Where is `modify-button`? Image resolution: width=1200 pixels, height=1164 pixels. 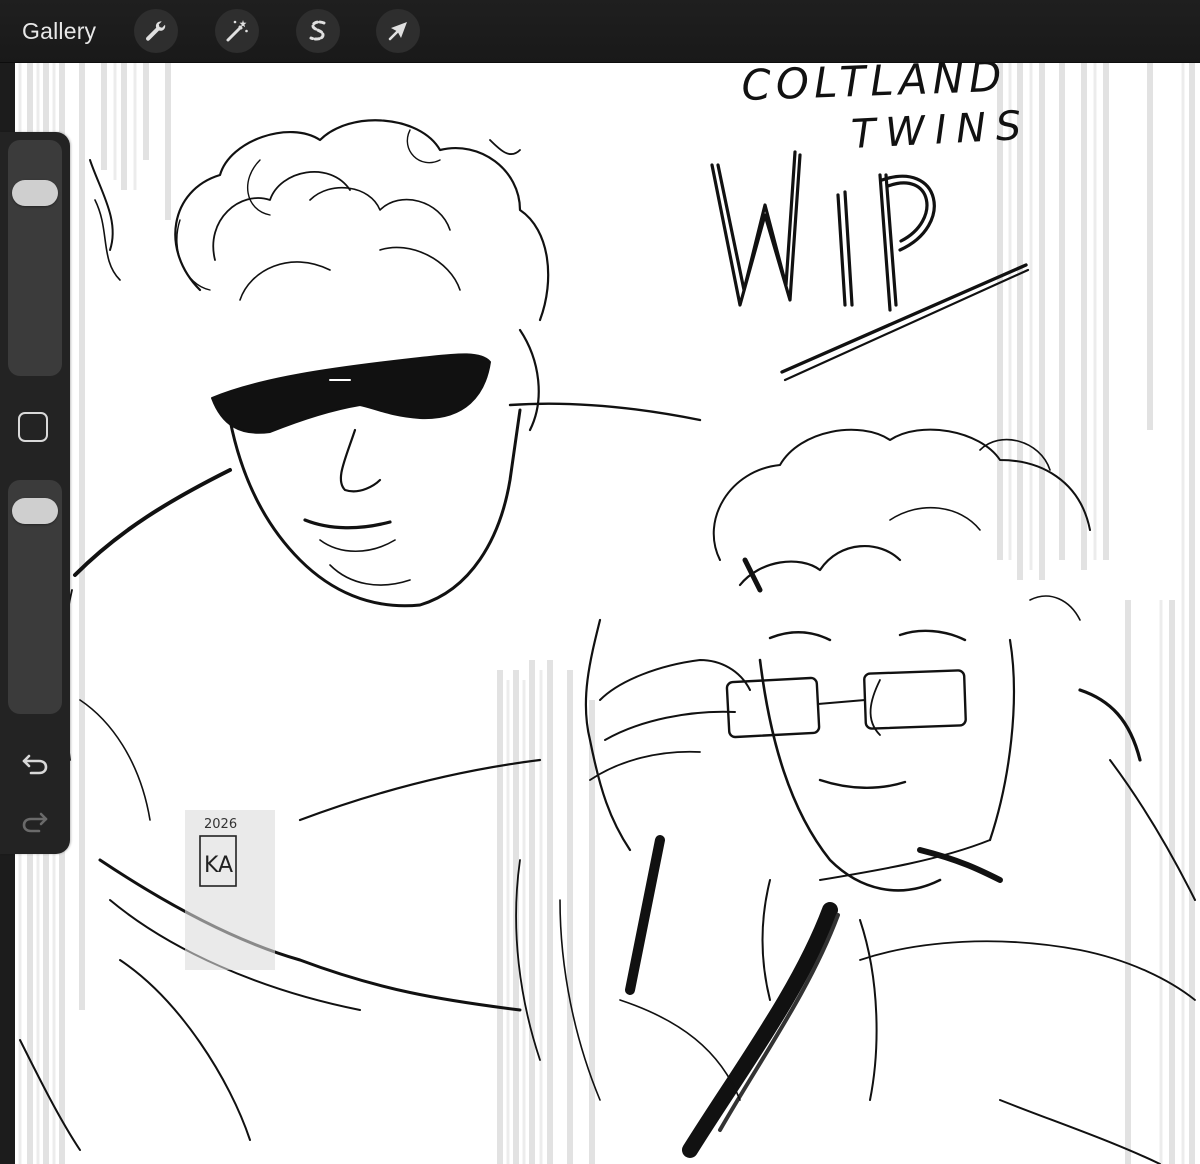 modify-button is located at coordinates (33, 427).